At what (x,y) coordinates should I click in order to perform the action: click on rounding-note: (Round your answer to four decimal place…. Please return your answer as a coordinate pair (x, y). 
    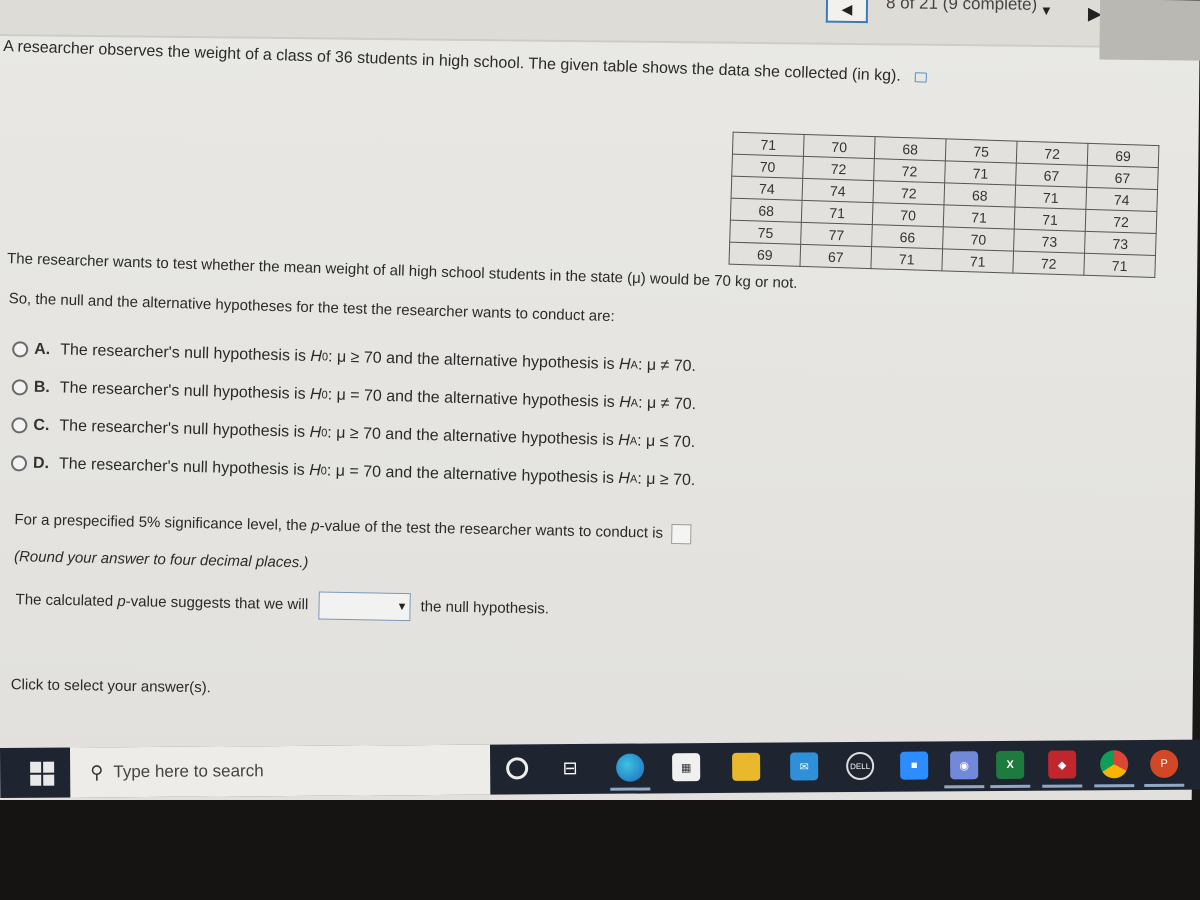
    Looking at the image, I should click on (161, 560).